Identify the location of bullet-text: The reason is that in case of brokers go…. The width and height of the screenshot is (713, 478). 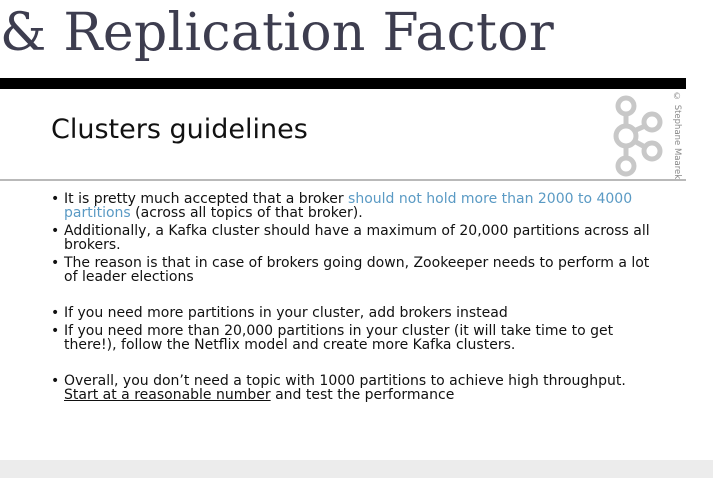
(357, 270).